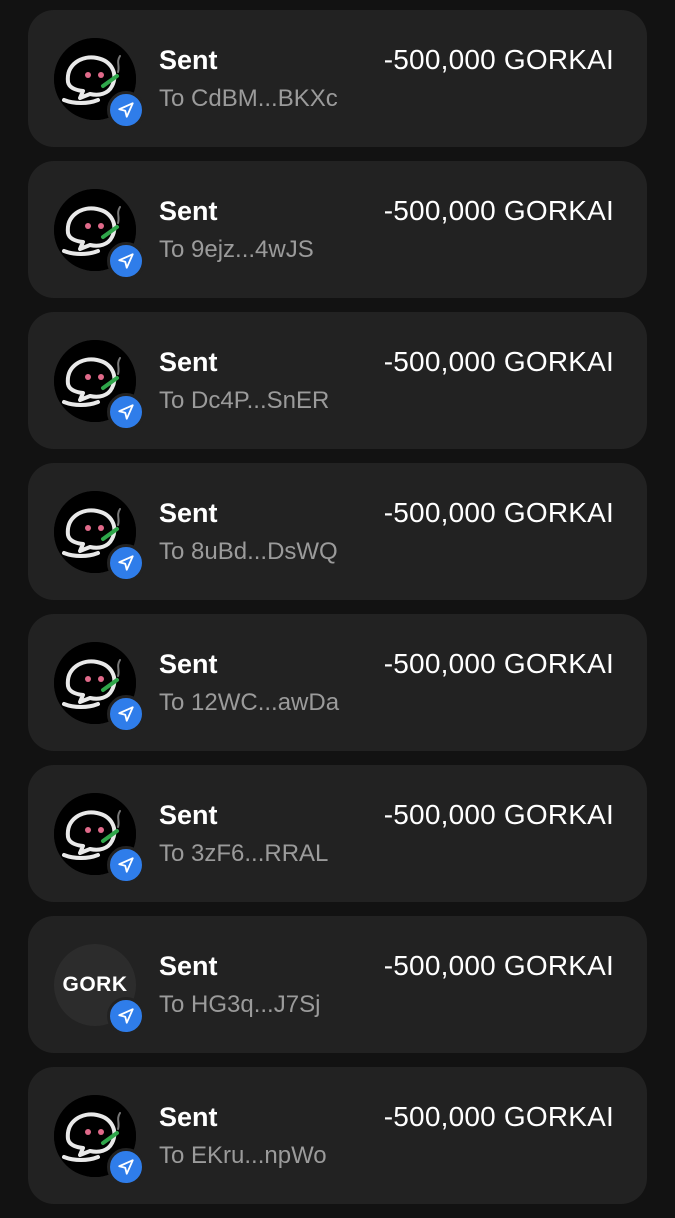 Image resolution: width=675 pixels, height=1218 pixels. Describe the element at coordinates (337, 984) in the screenshot. I see `transaction-row: GORK Sent To HG3q...J7Sj -500,000 GORKAI` at that location.